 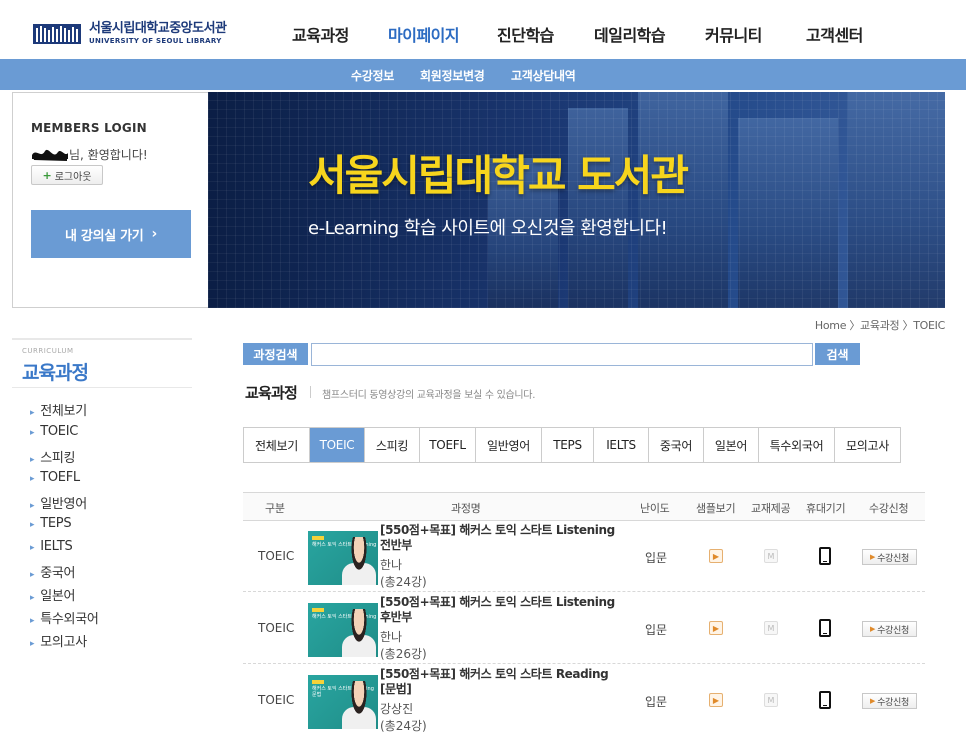 What do you see at coordinates (655, 508) in the screenshot?
I see `column-header-level: 난이도` at bounding box center [655, 508].